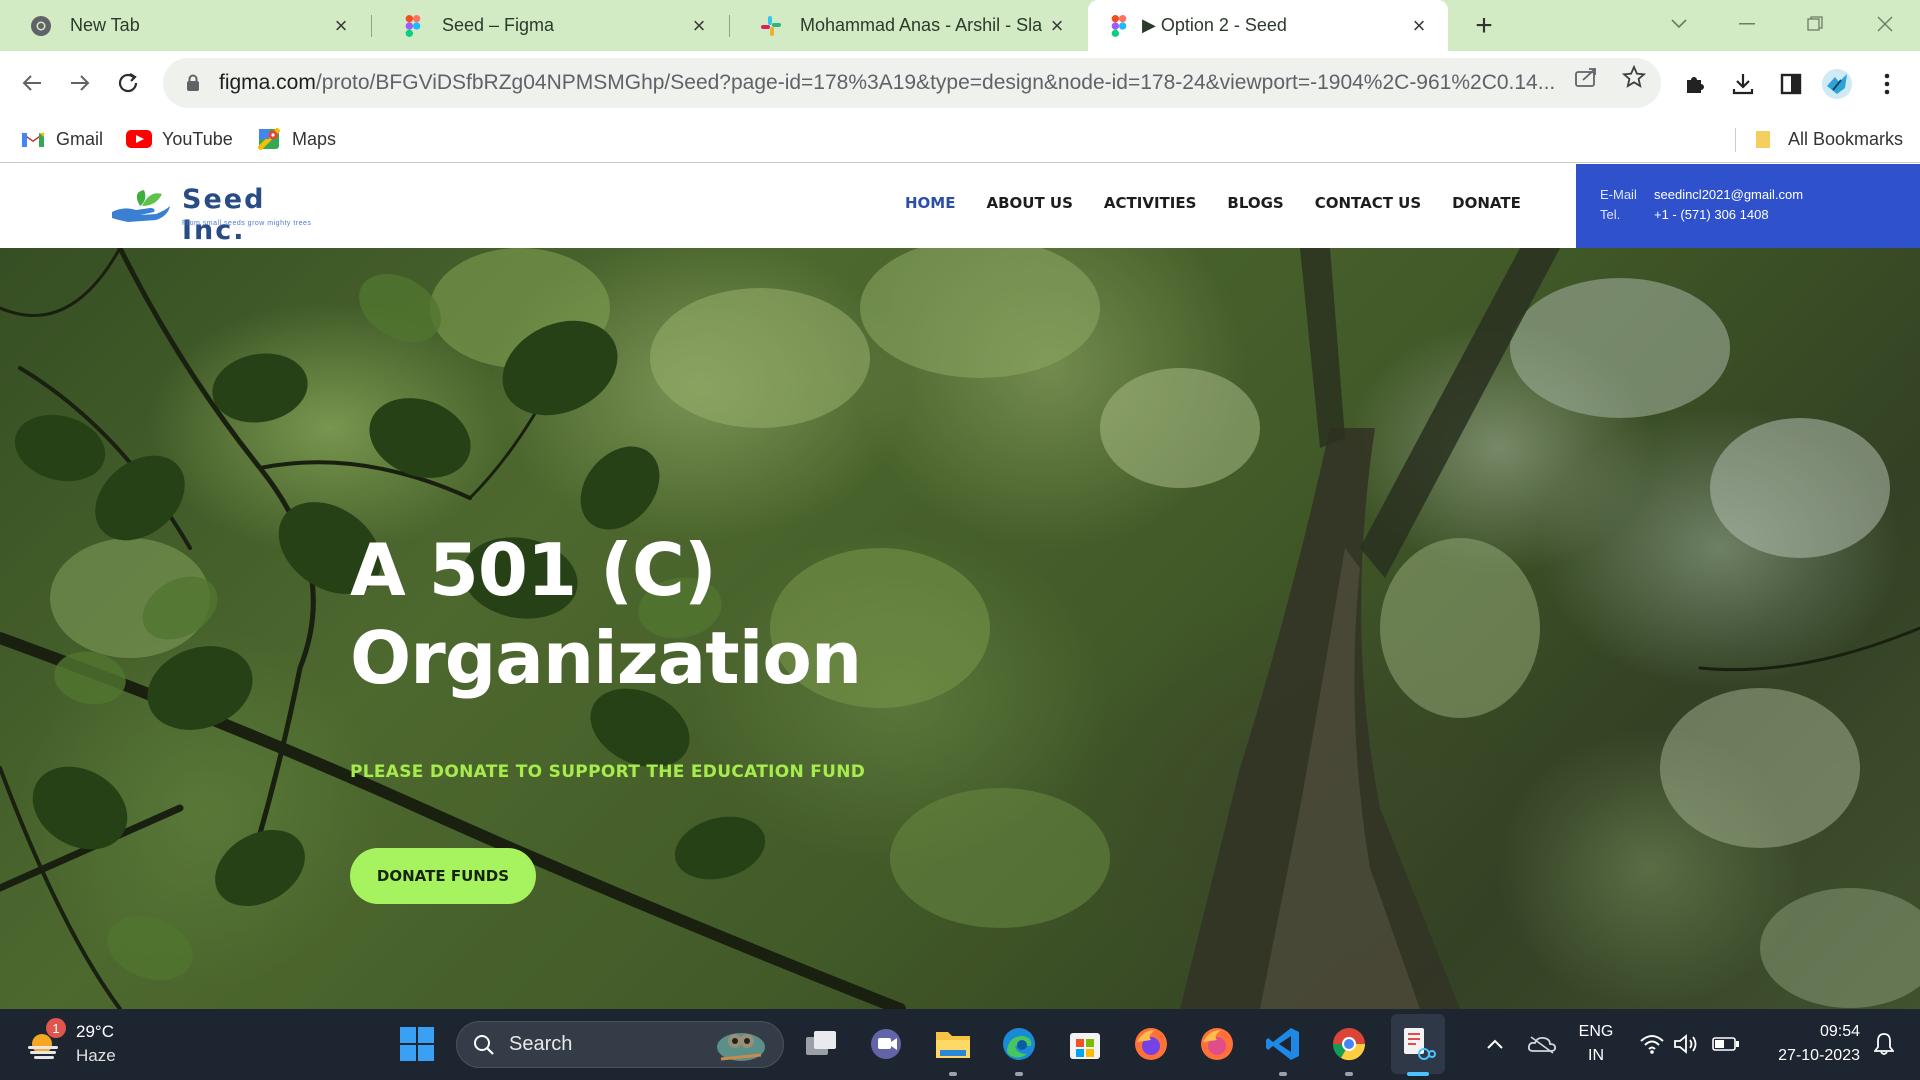  Describe the element at coordinates (443, 876) in the screenshot. I see `donate-funds-button: DONATE FUNDS` at that location.